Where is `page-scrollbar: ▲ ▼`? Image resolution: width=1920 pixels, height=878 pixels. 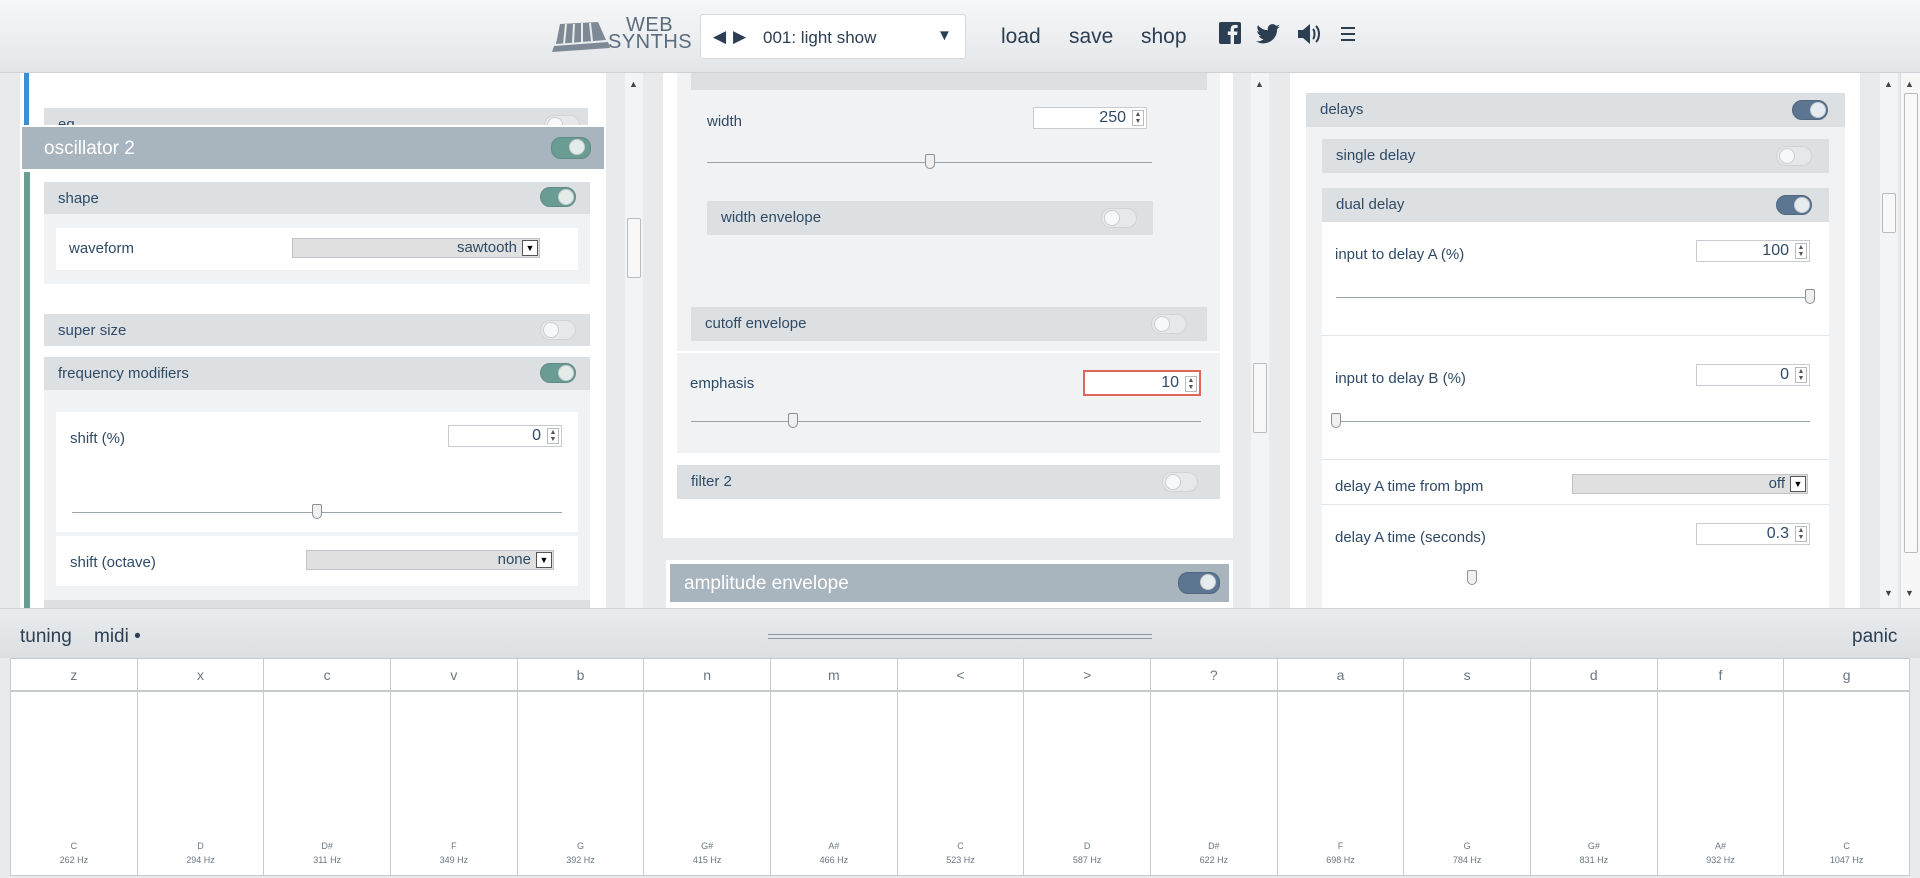
page-scrollbar: ▲ ▼ is located at coordinates (1910, 340).